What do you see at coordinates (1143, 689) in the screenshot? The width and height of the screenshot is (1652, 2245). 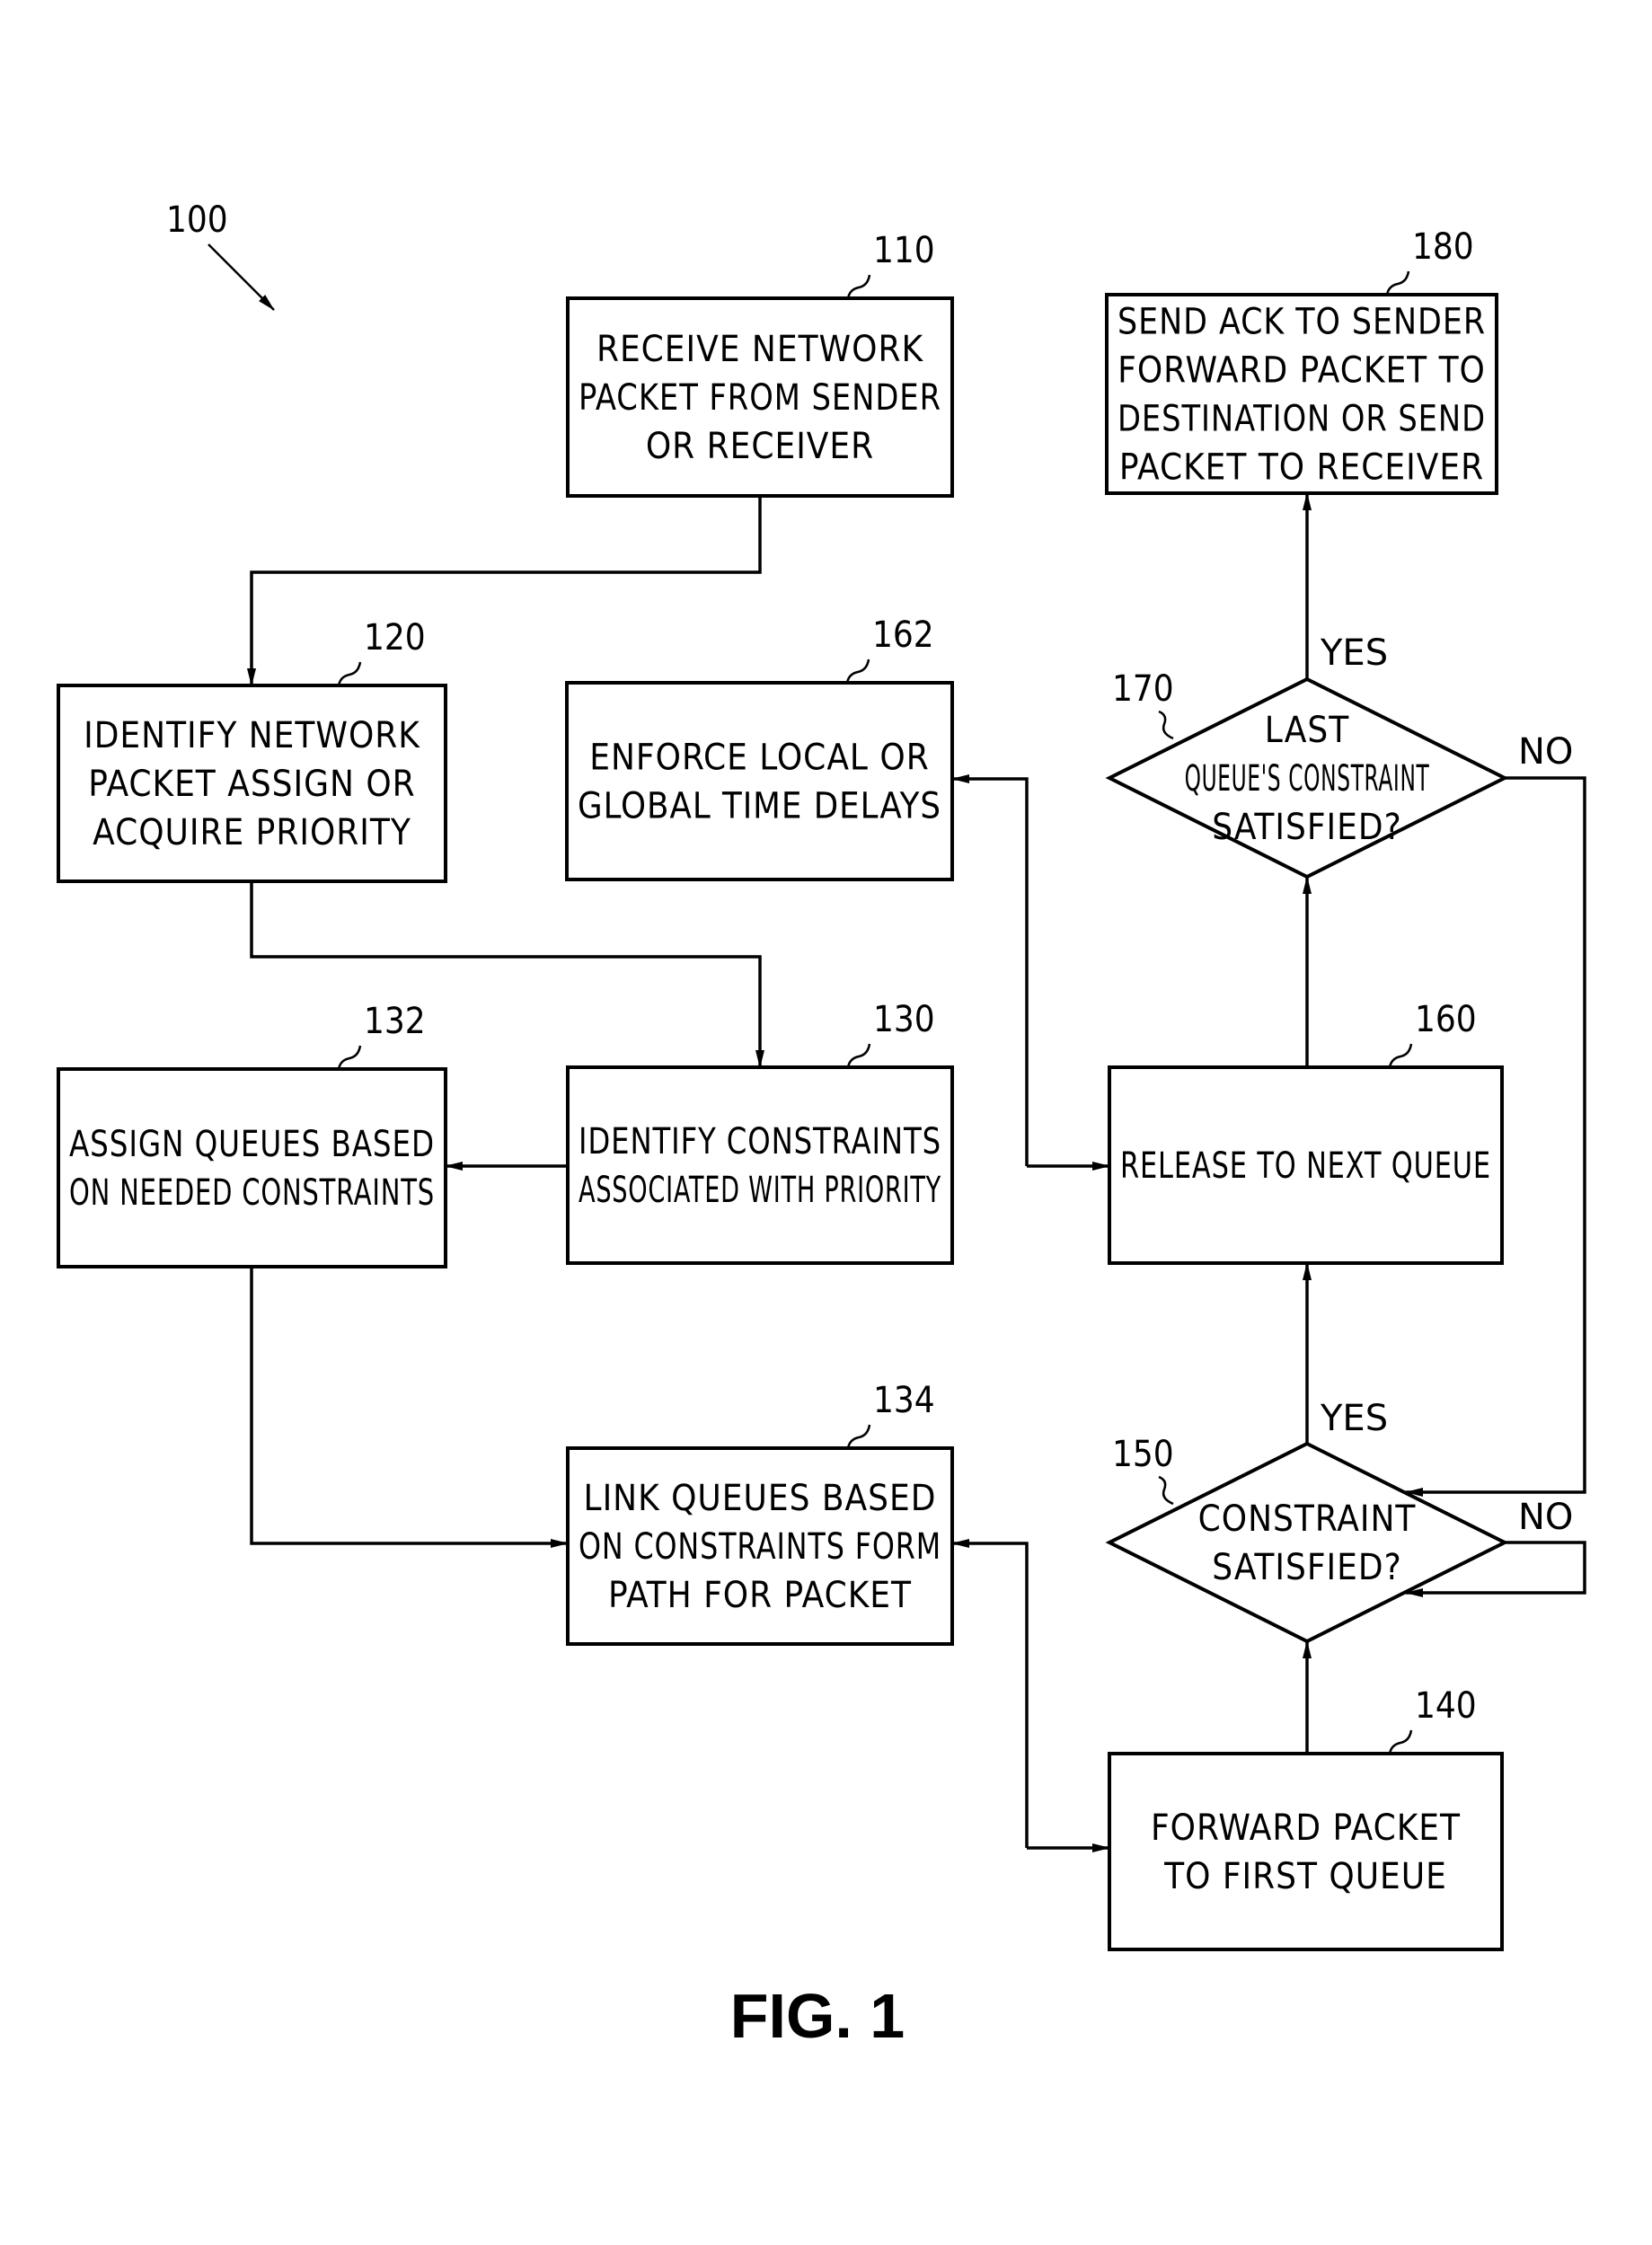 I see `reference-number: 170` at bounding box center [1143, 689].